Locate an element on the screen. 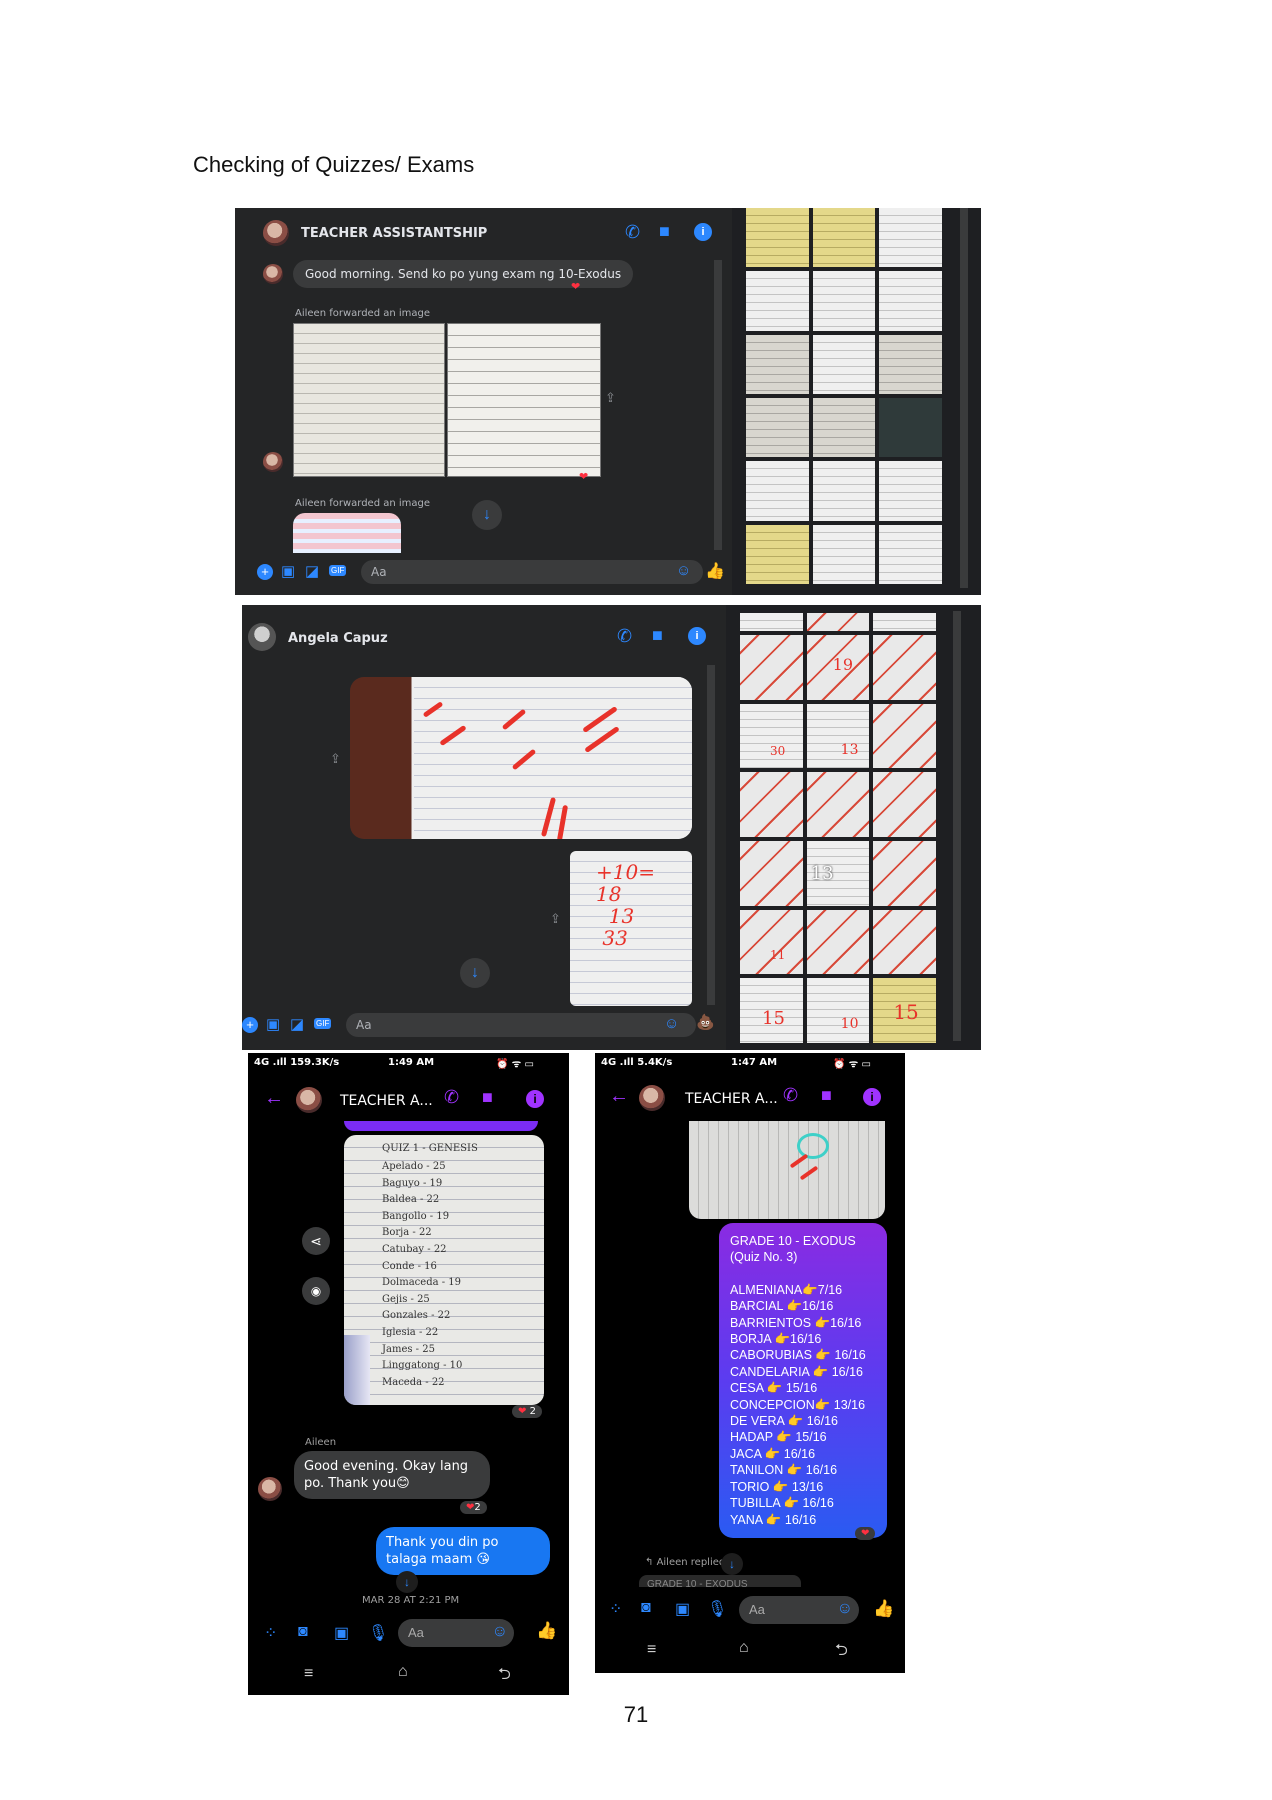 The image size is (1272, 1800). poop-icon: 💩 is located at coordinates (705, 1022).